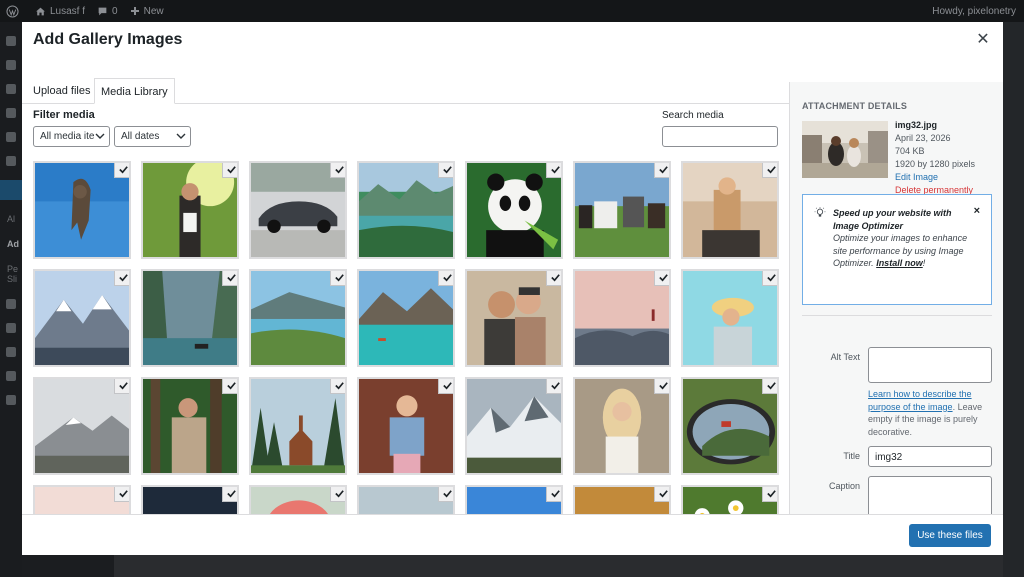 The image size is (1024, 577). What do you see at coordinates (11, 89) in the screenshot?
I see `pin-icon` at bounding box center [11, 89].